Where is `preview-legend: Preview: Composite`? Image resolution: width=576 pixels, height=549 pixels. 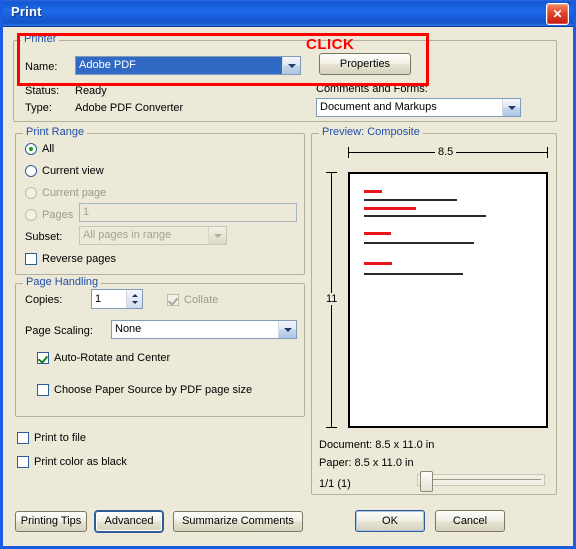 preview-legend: Preview: Composite is located at coordinates (371, 132).